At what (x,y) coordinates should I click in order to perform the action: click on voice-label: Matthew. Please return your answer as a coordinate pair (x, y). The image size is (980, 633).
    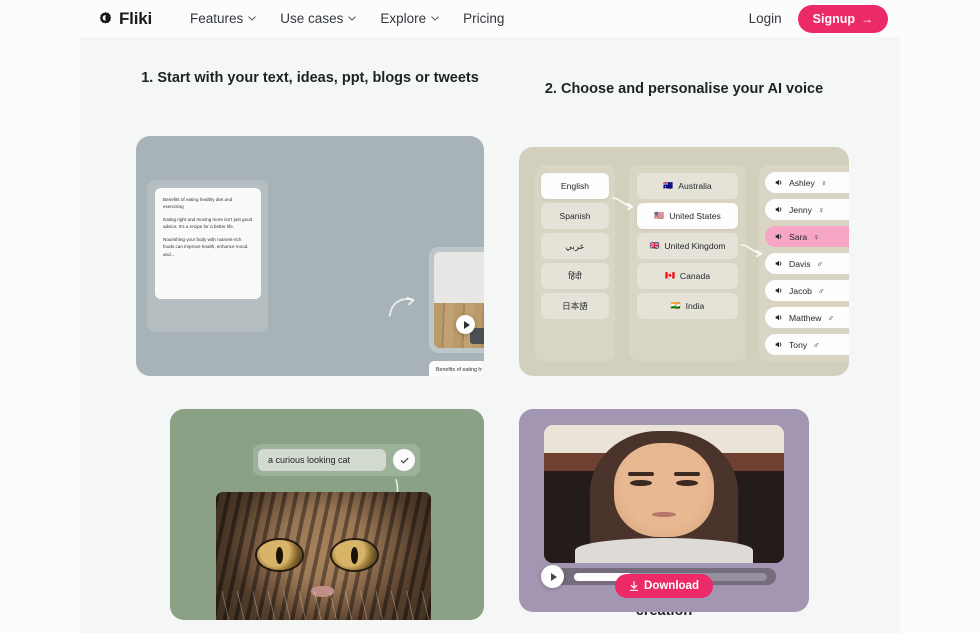
    Looking at the image, I should click on (805, 317).